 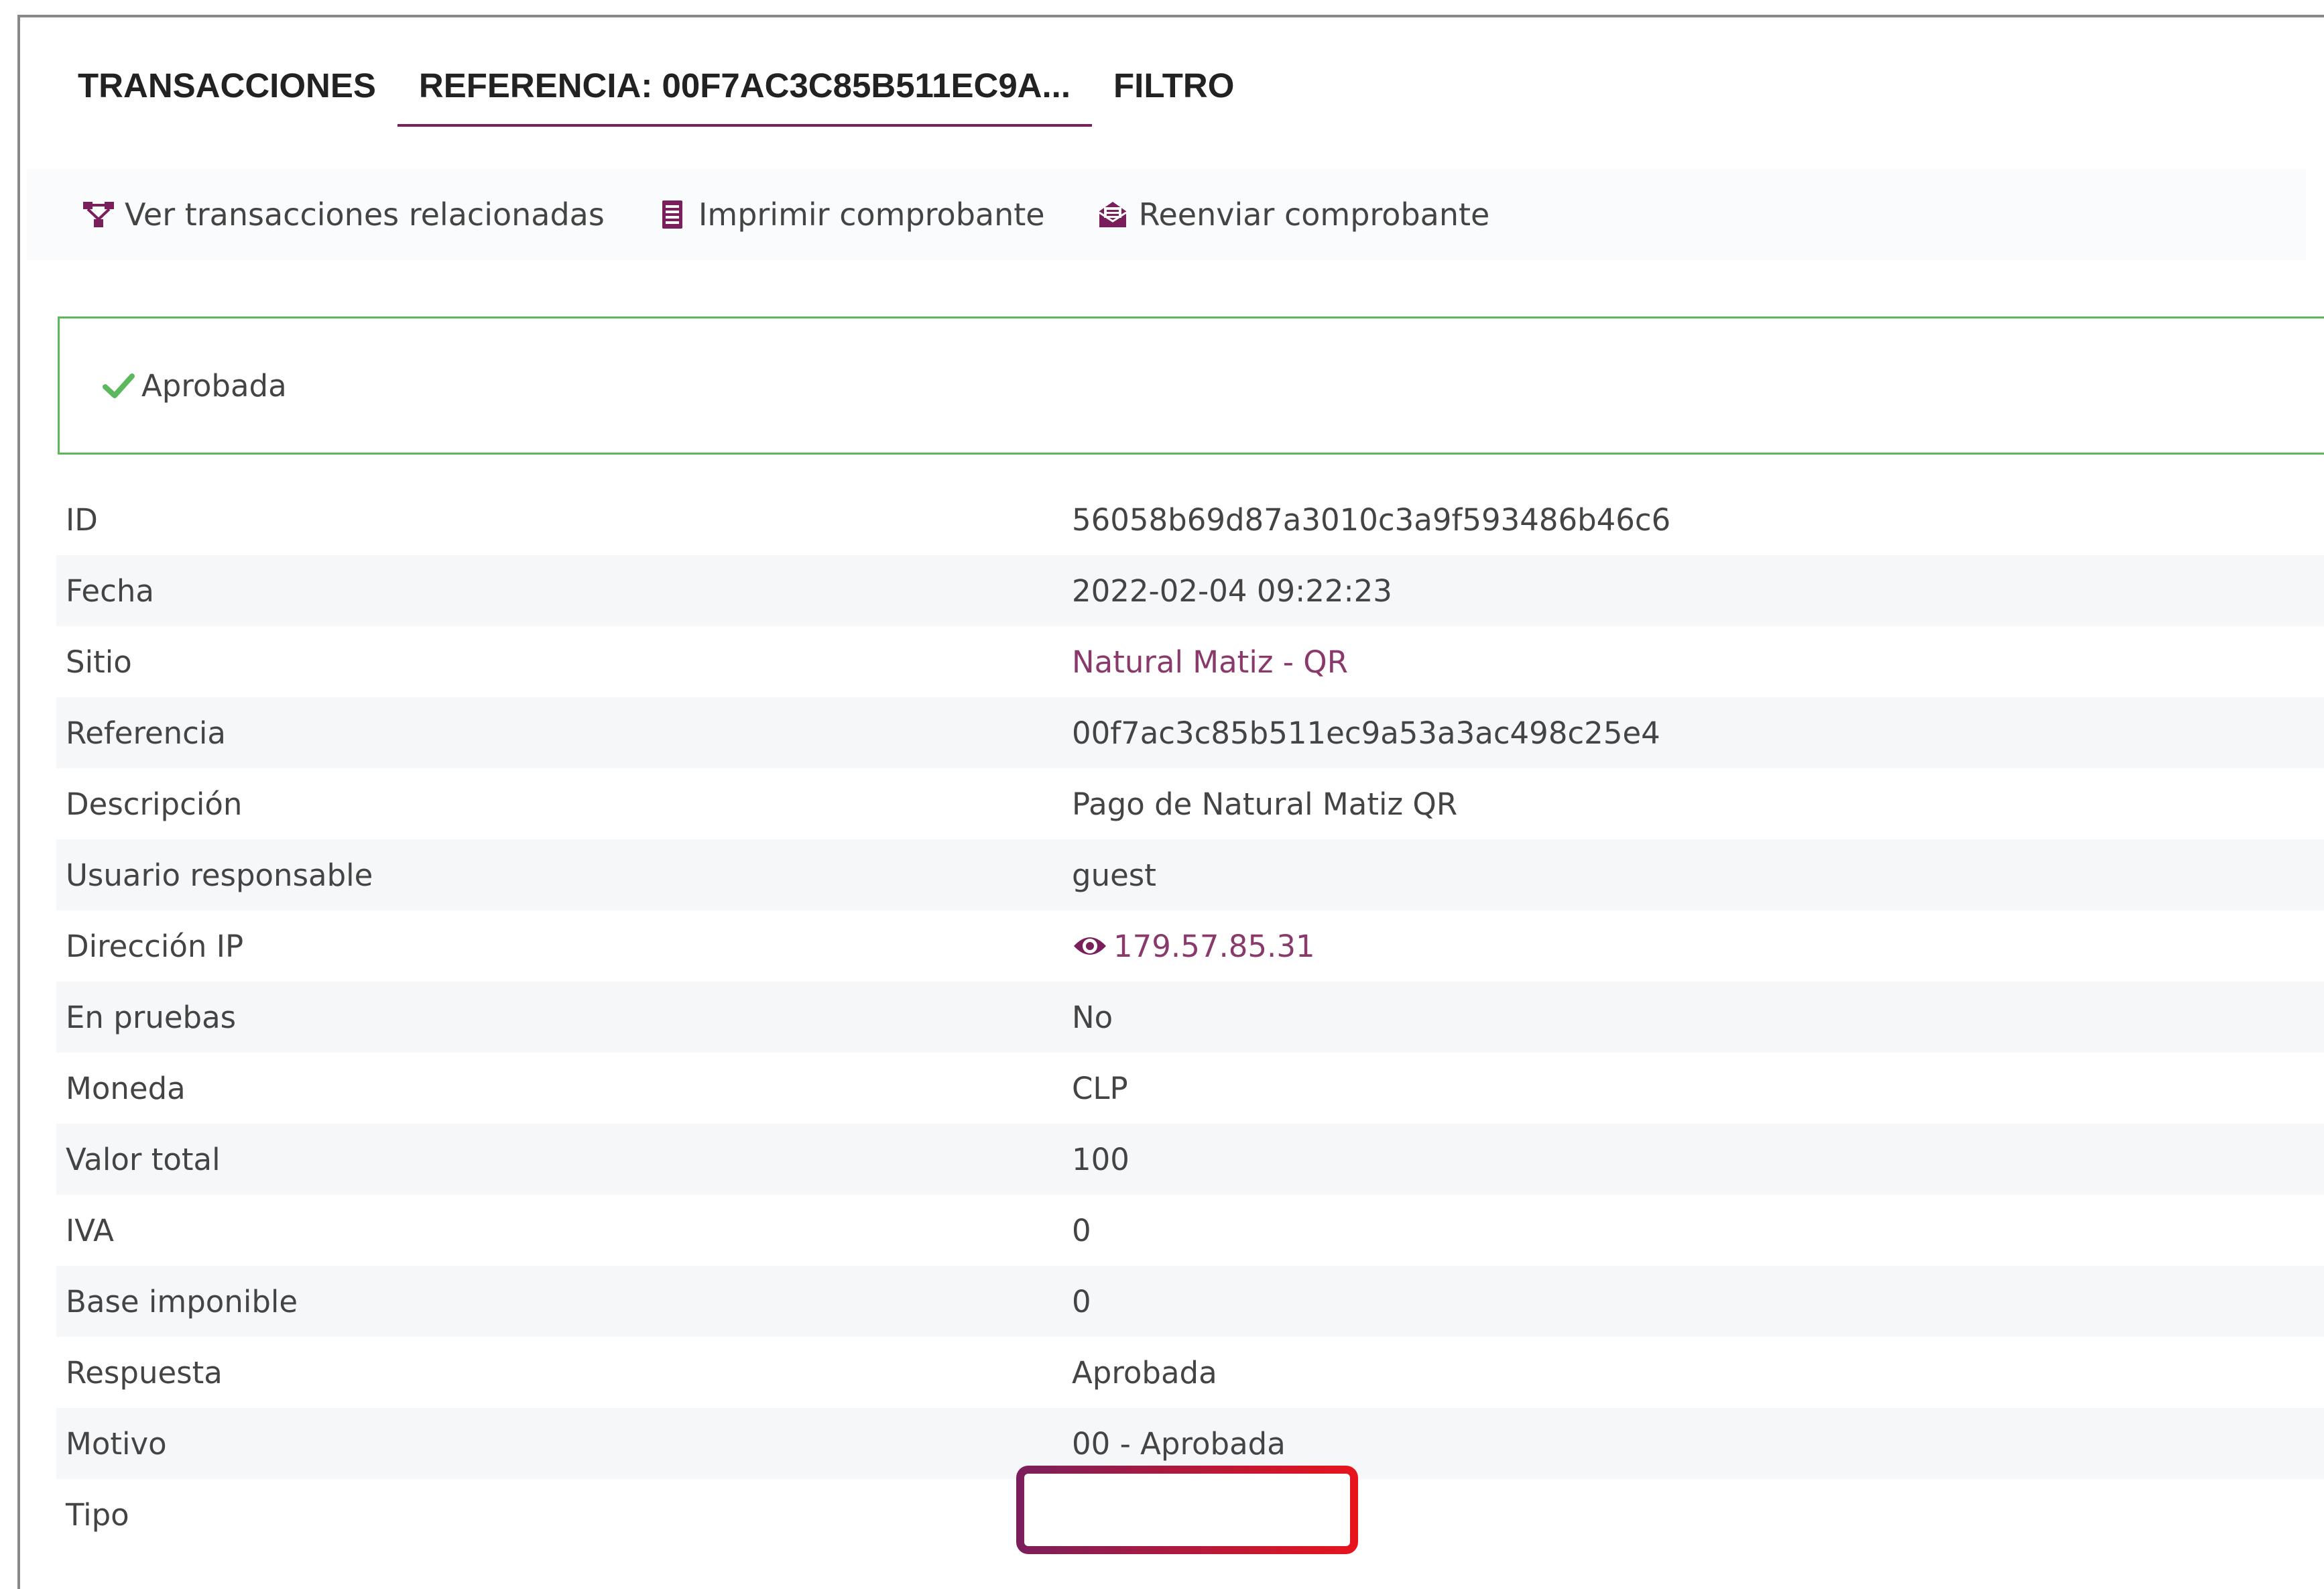 I want to click on detail-value: 100, so click(x=1100, y=1159).